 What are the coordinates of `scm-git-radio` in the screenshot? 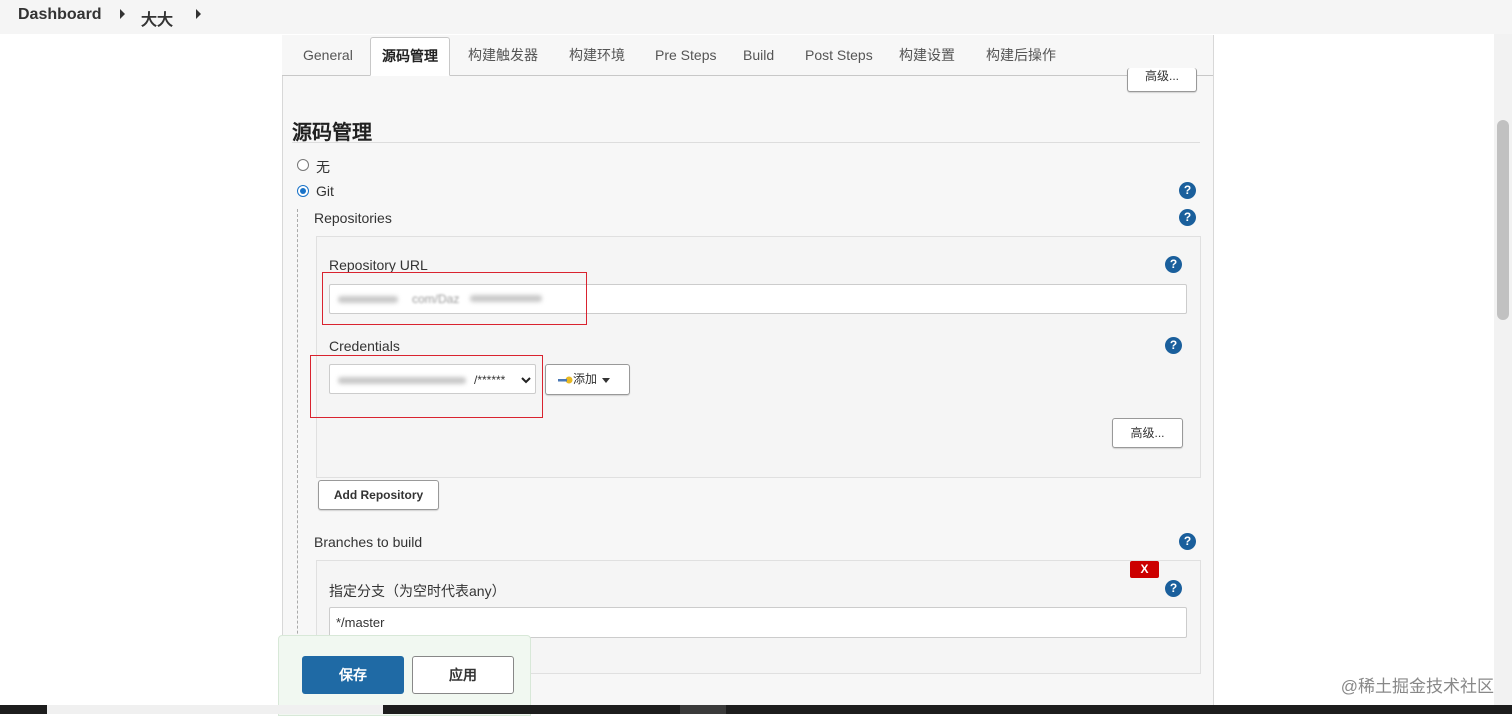 It's located at (303, 191).